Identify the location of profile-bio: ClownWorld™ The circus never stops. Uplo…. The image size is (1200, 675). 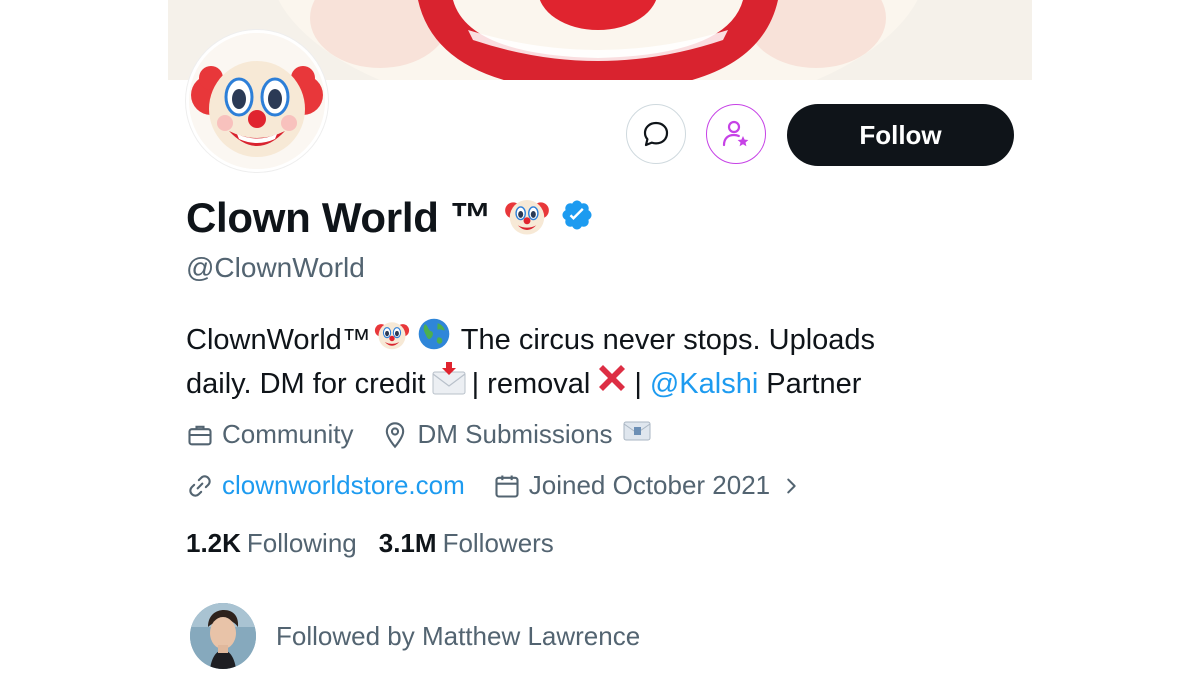
(596, 362).